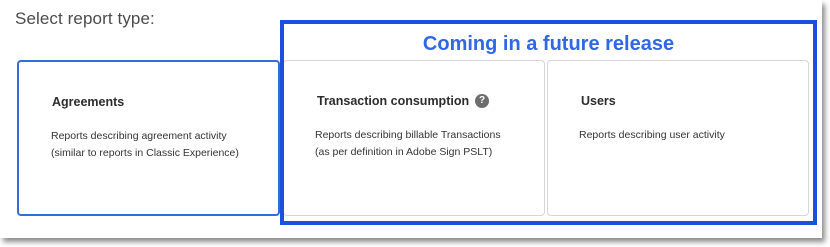 This screenshot has height=247, width=830. I want to click on report-type-heading: Select report type:, so click(85, 18).